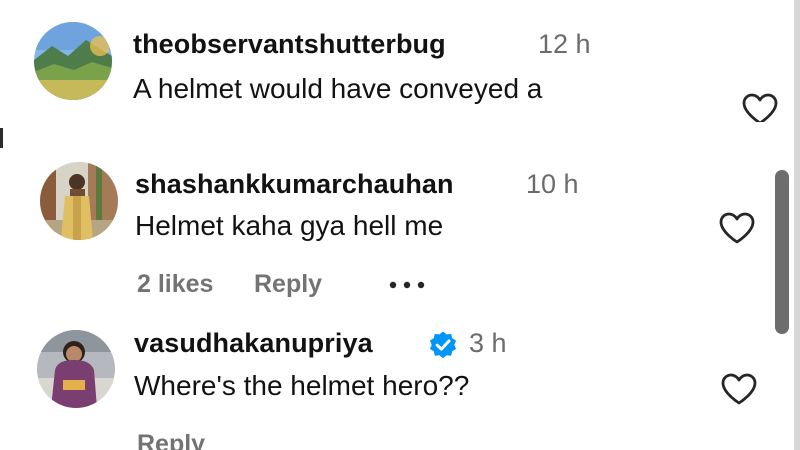 This screenshot has width=800, height=450. What do you see at coordinates (253, 343) in the screenshot?
I see `username: vasudhakanupriya` at bounding box center [253, 343].